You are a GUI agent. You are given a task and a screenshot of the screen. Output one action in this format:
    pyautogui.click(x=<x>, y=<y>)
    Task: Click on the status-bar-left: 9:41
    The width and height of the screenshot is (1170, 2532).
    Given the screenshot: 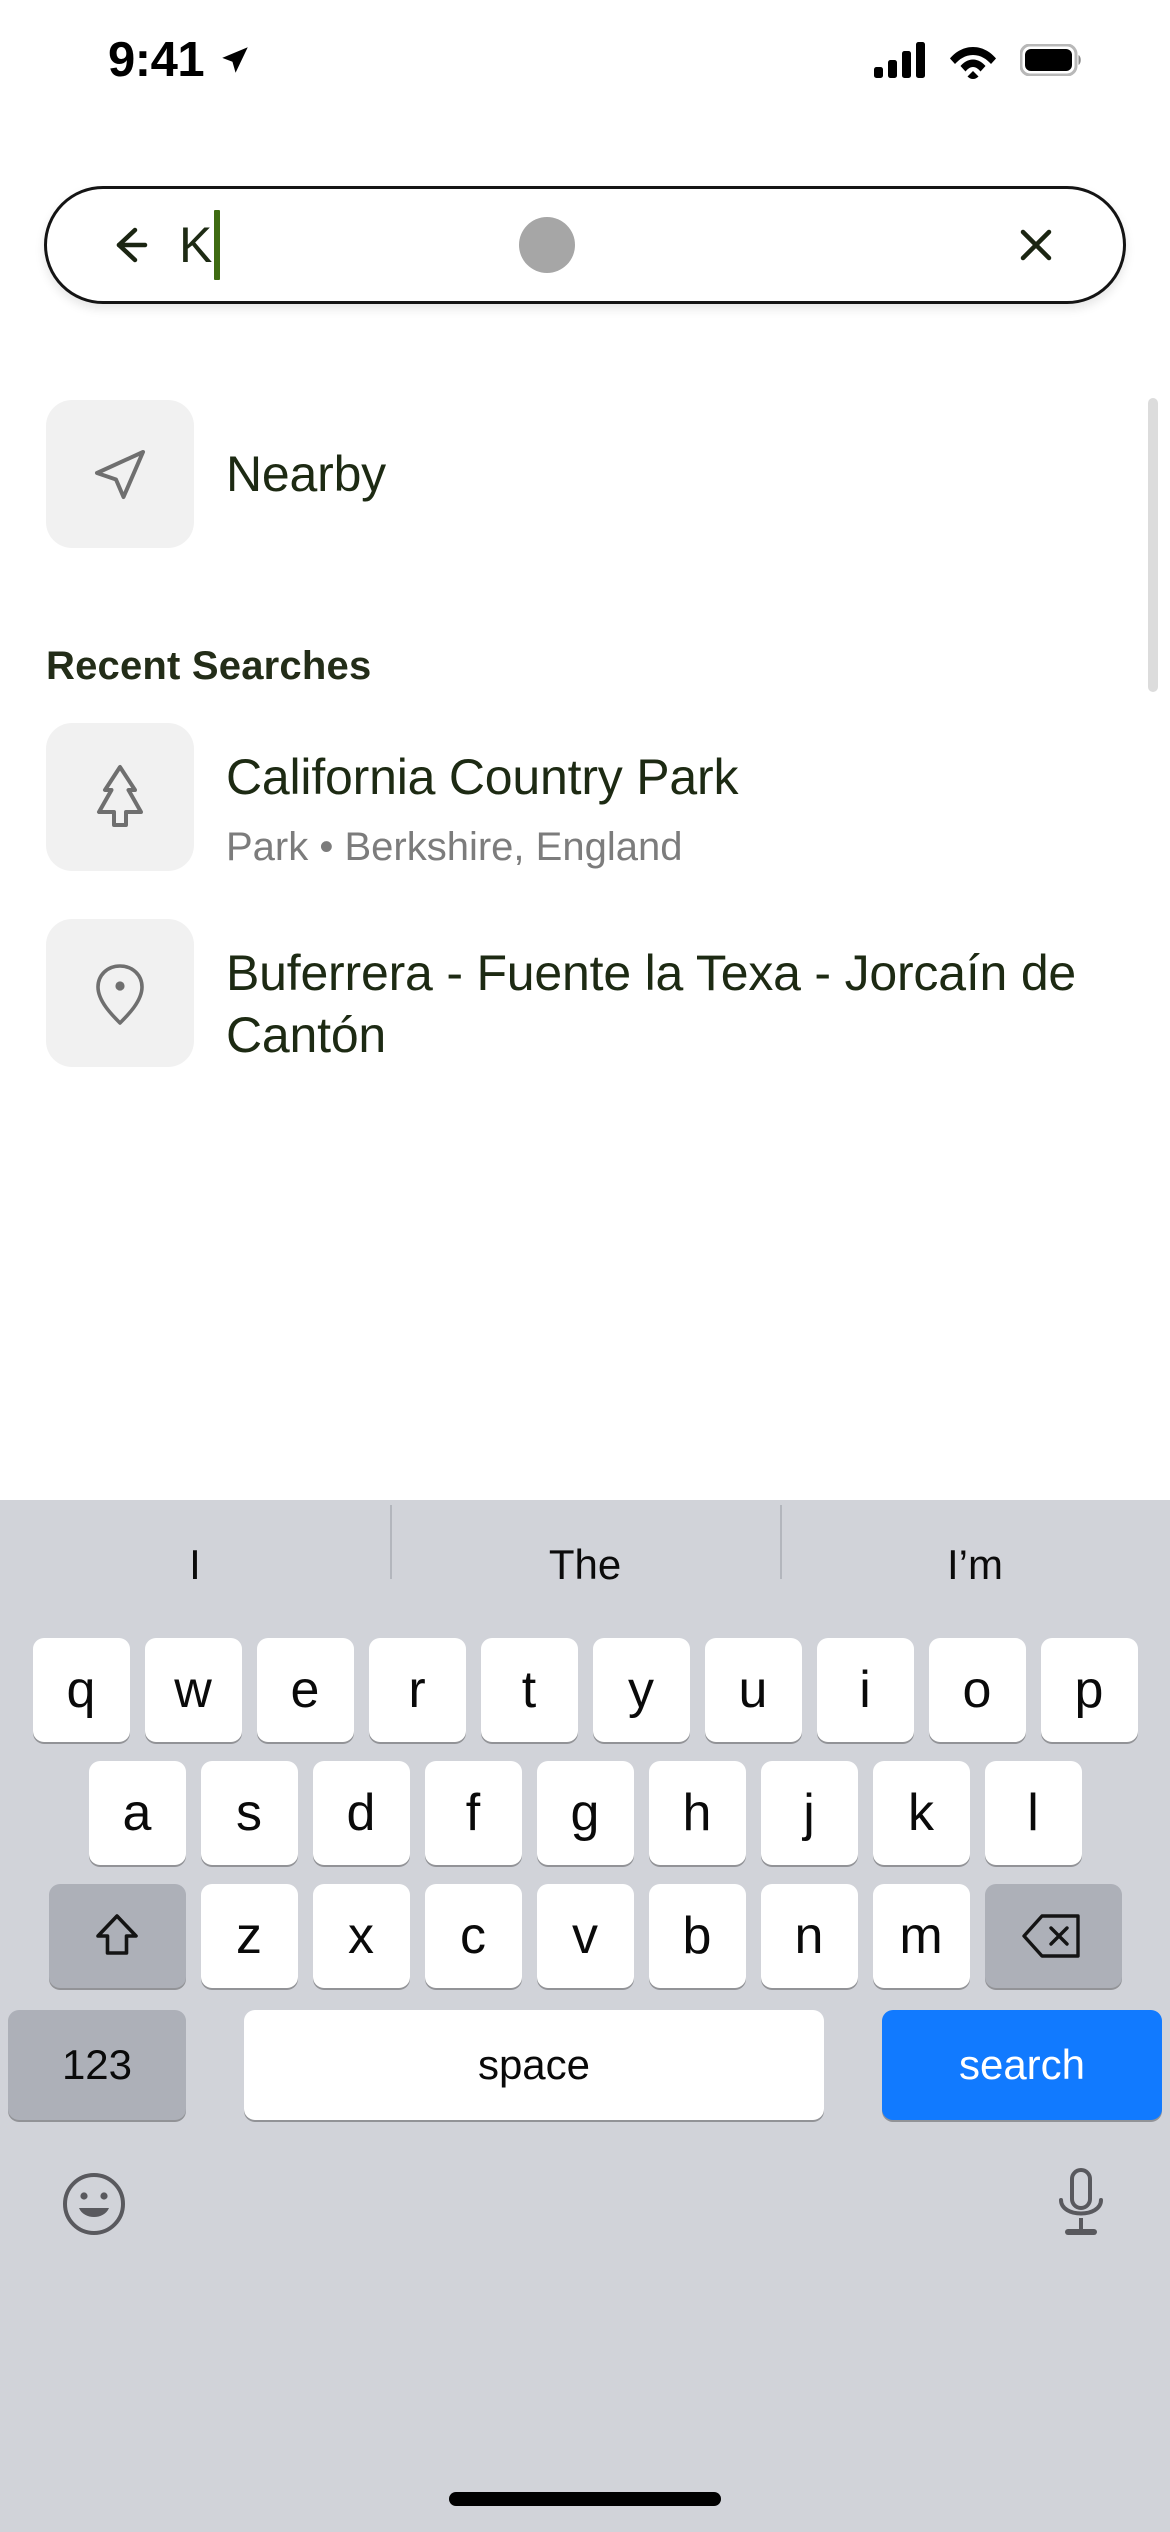 What is the action you would take?
    pyautogui.click(x=180, y=59)
    